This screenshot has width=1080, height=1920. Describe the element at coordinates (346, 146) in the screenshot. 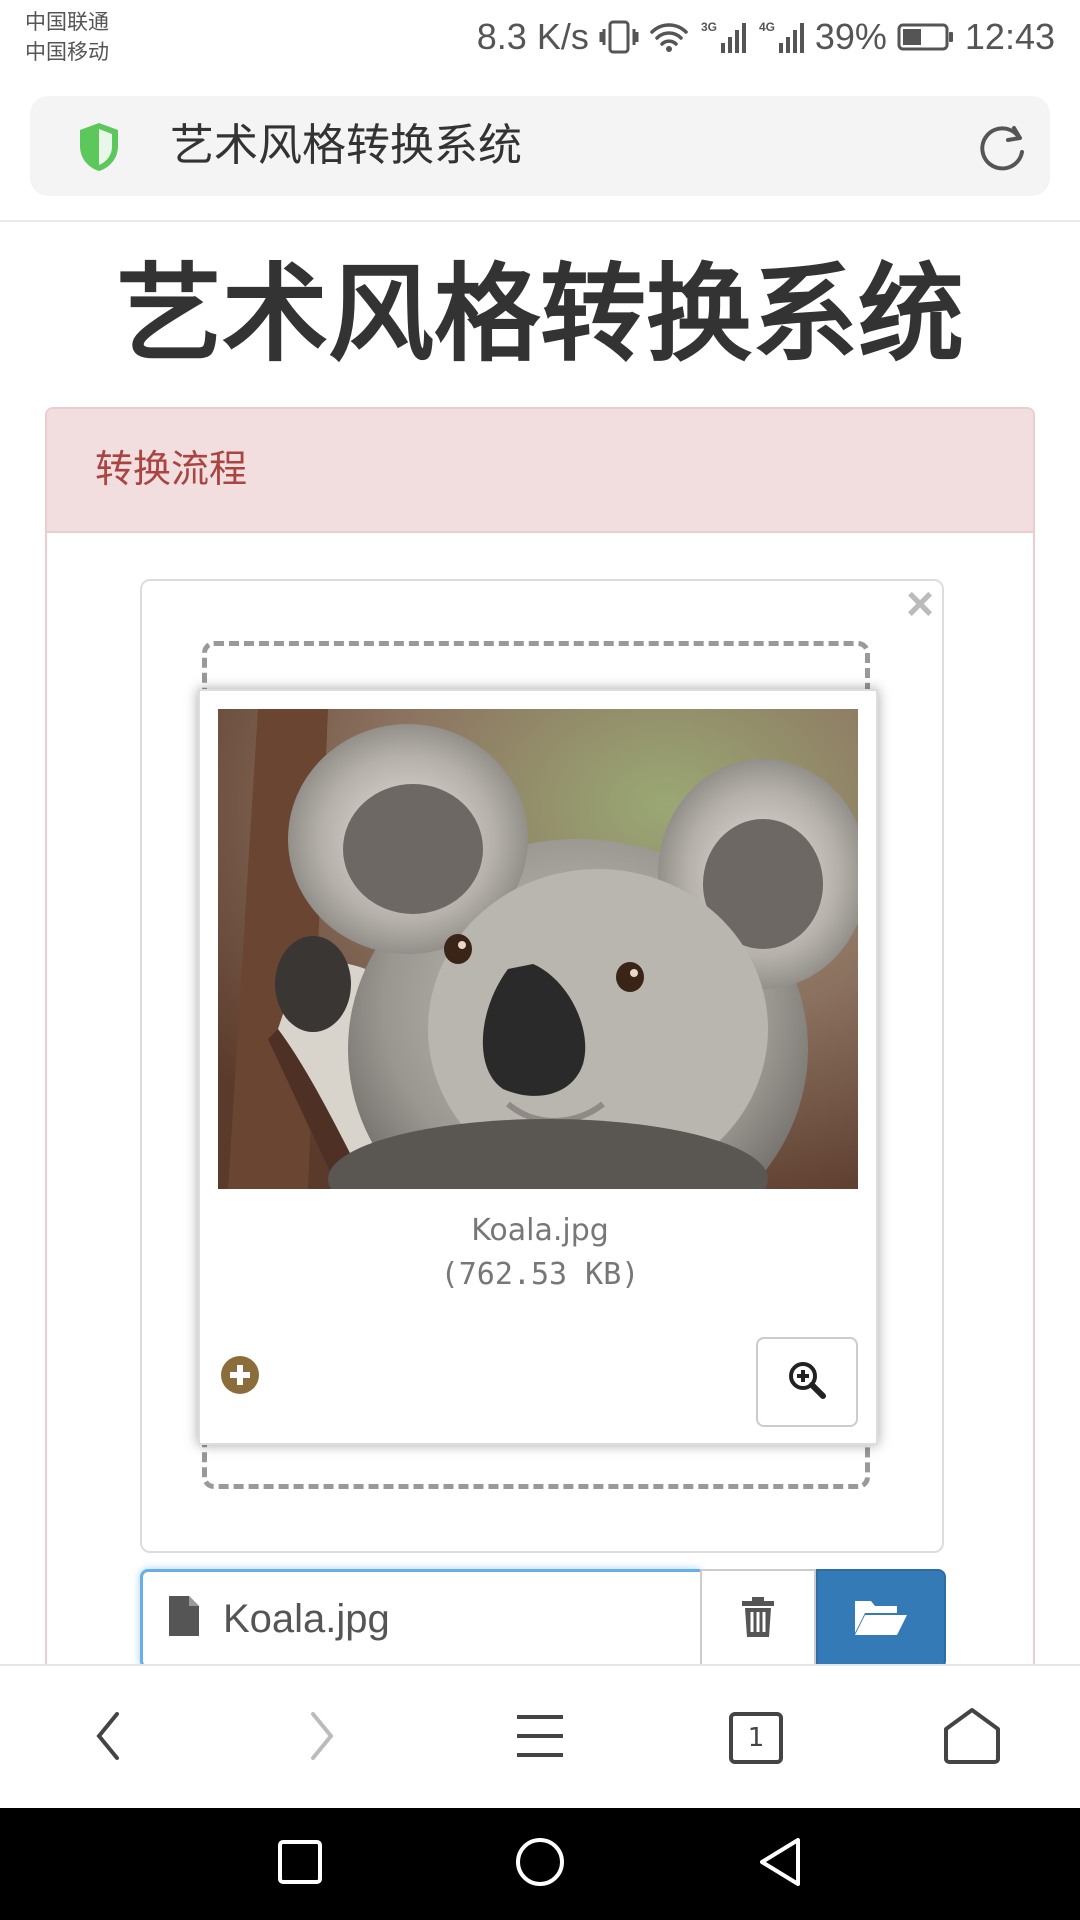

I see `address-title: 艺术风格转换系统` at that location.